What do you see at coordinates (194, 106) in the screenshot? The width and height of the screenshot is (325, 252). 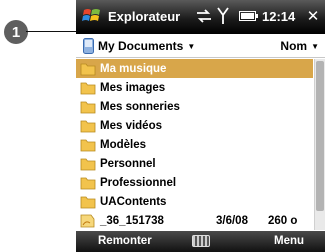 I see `list-item: Mes sonneries` at bounding box center [194, 106].